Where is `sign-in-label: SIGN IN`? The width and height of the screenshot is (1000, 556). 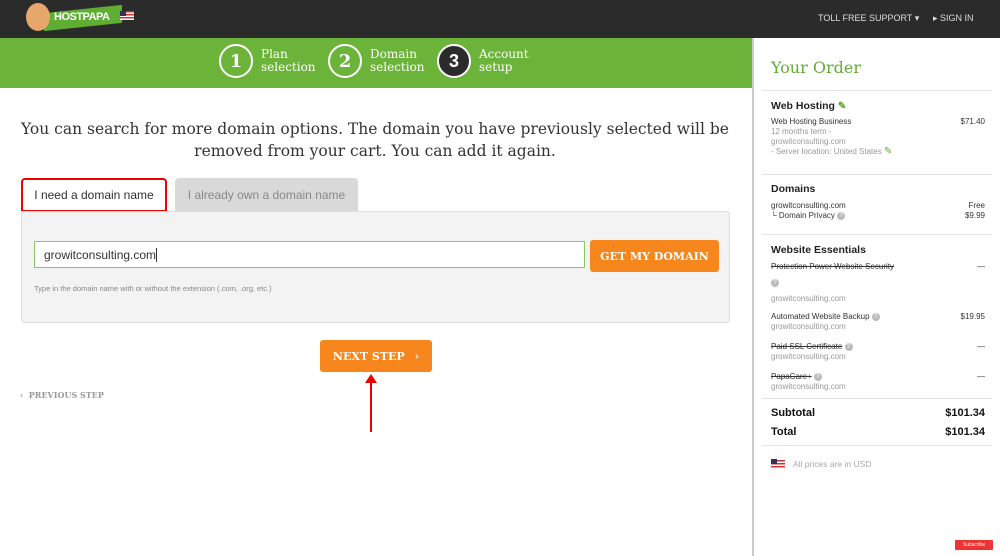
sign-in-label: SIGN IN is located at coordinates (957, 18).